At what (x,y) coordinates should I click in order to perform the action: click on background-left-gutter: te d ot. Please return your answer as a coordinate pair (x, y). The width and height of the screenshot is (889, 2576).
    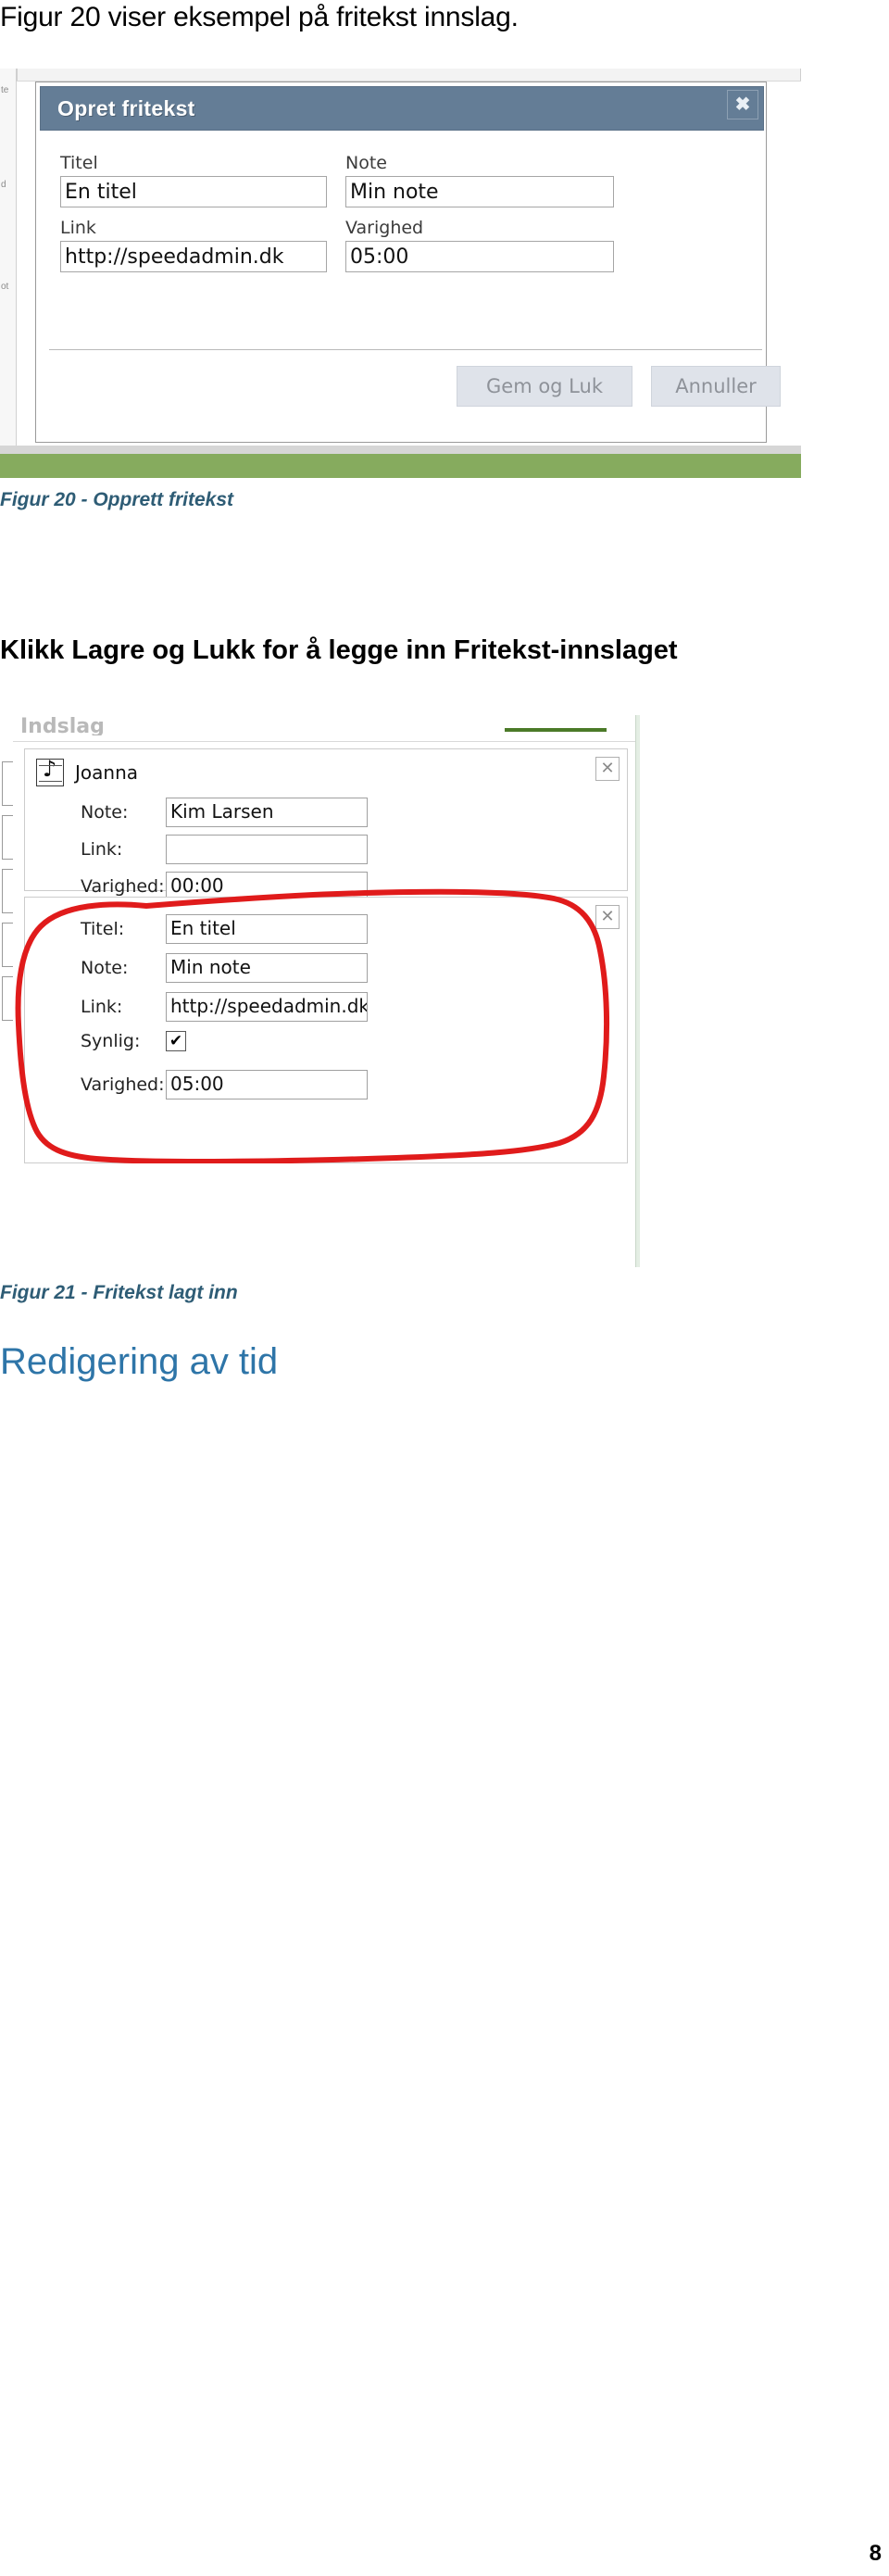
    Looking at the image, I should click on (8, 263).